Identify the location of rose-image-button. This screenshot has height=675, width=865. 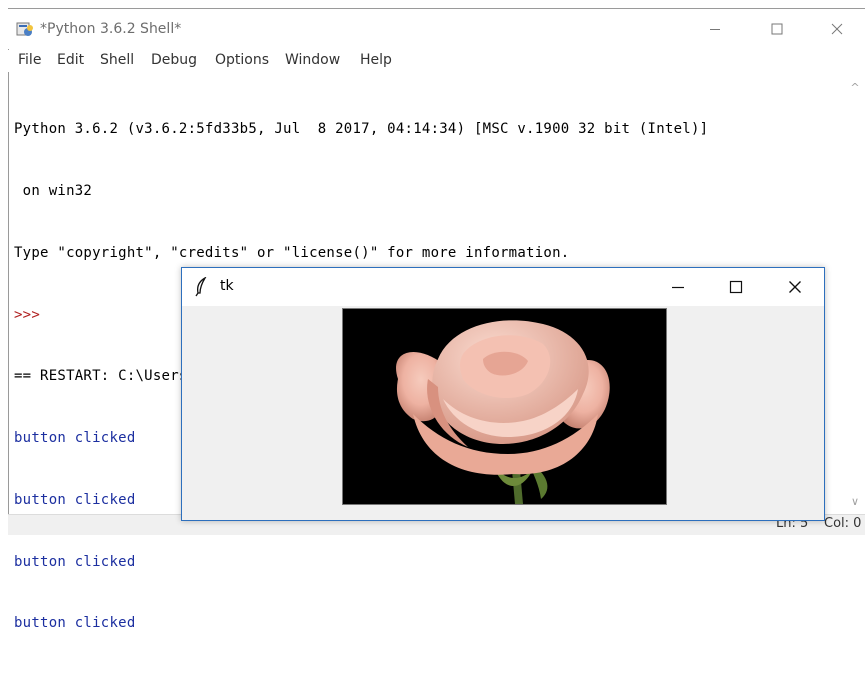
(504, 406).